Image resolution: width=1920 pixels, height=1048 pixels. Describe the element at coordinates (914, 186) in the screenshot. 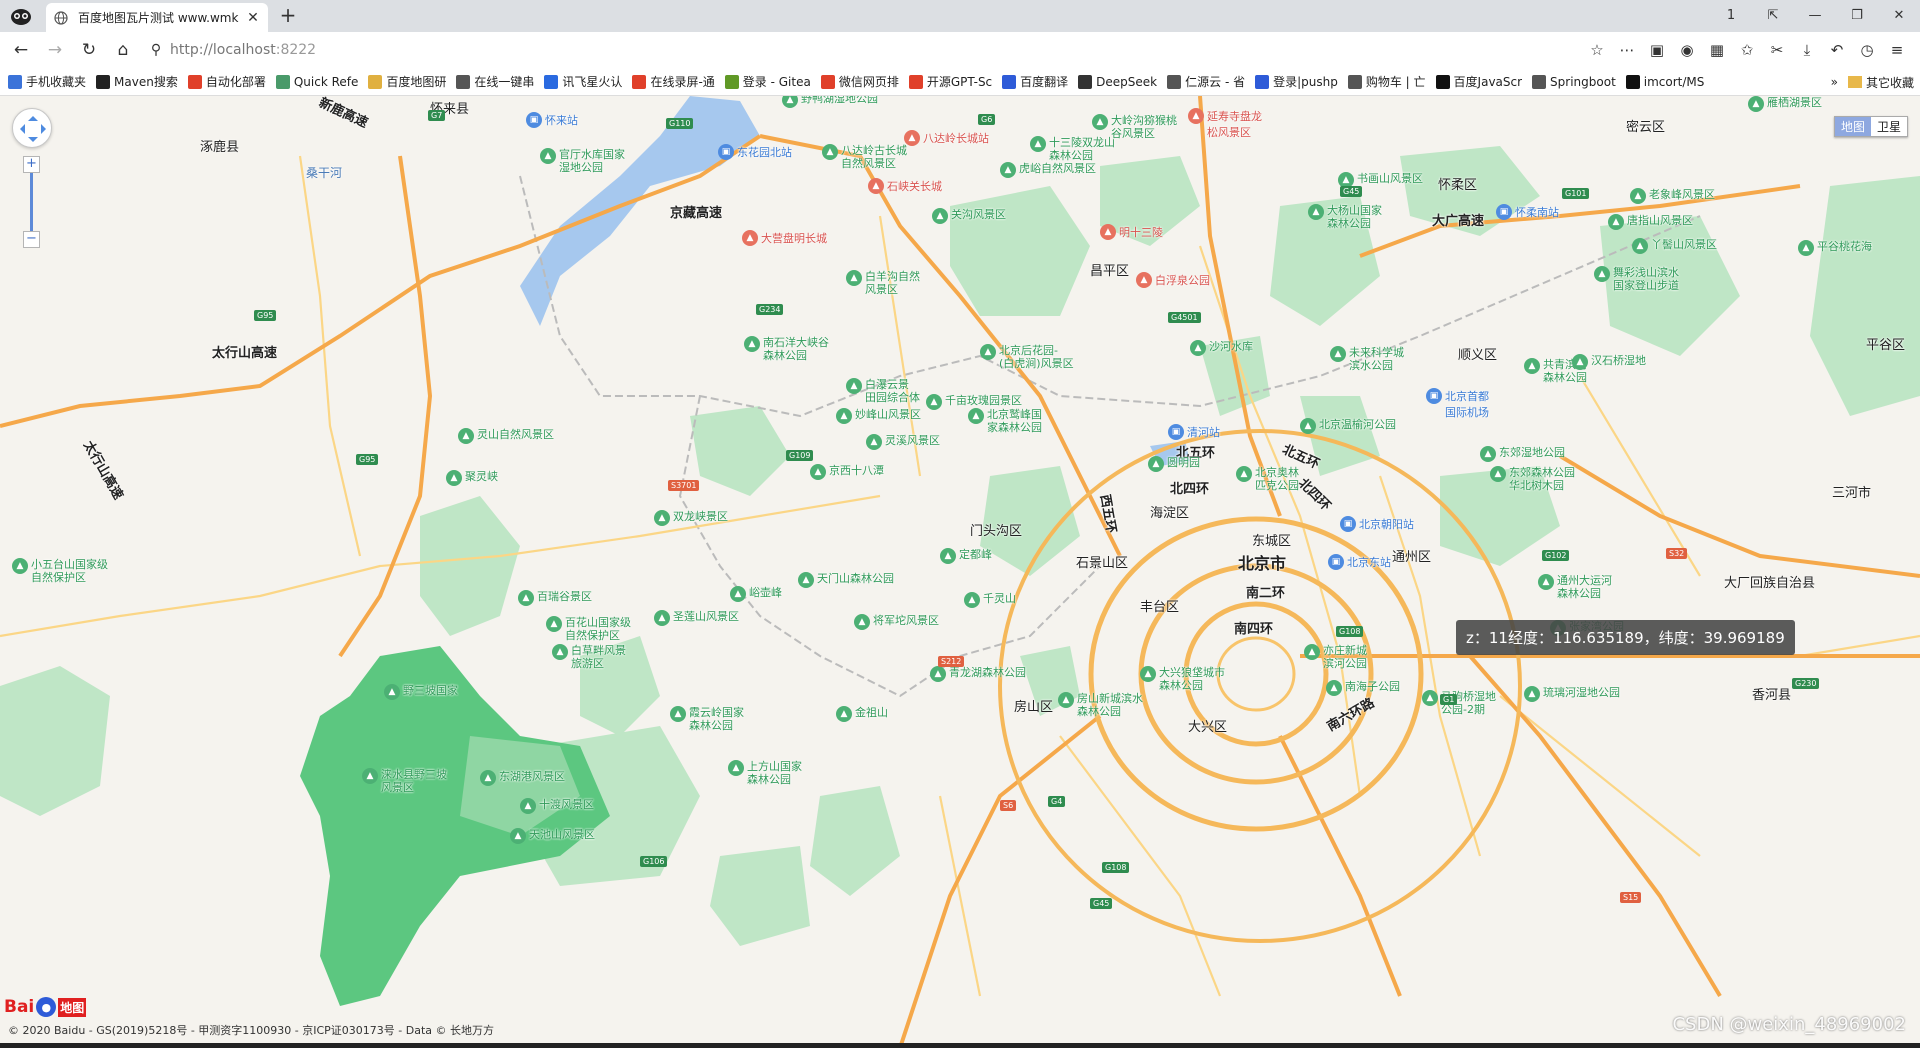

I see `poi-label: 石峡关长城` at that location.